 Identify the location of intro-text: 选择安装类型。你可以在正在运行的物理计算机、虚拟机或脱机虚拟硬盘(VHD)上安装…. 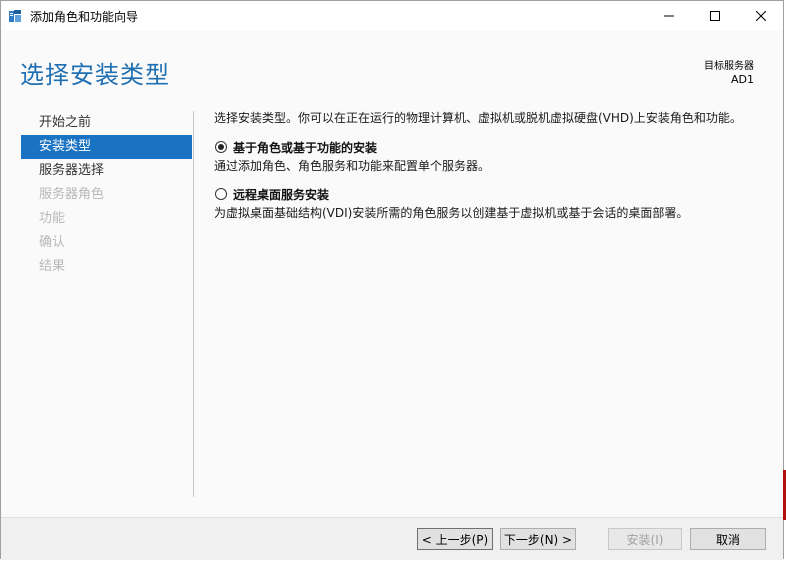
(478, 118).